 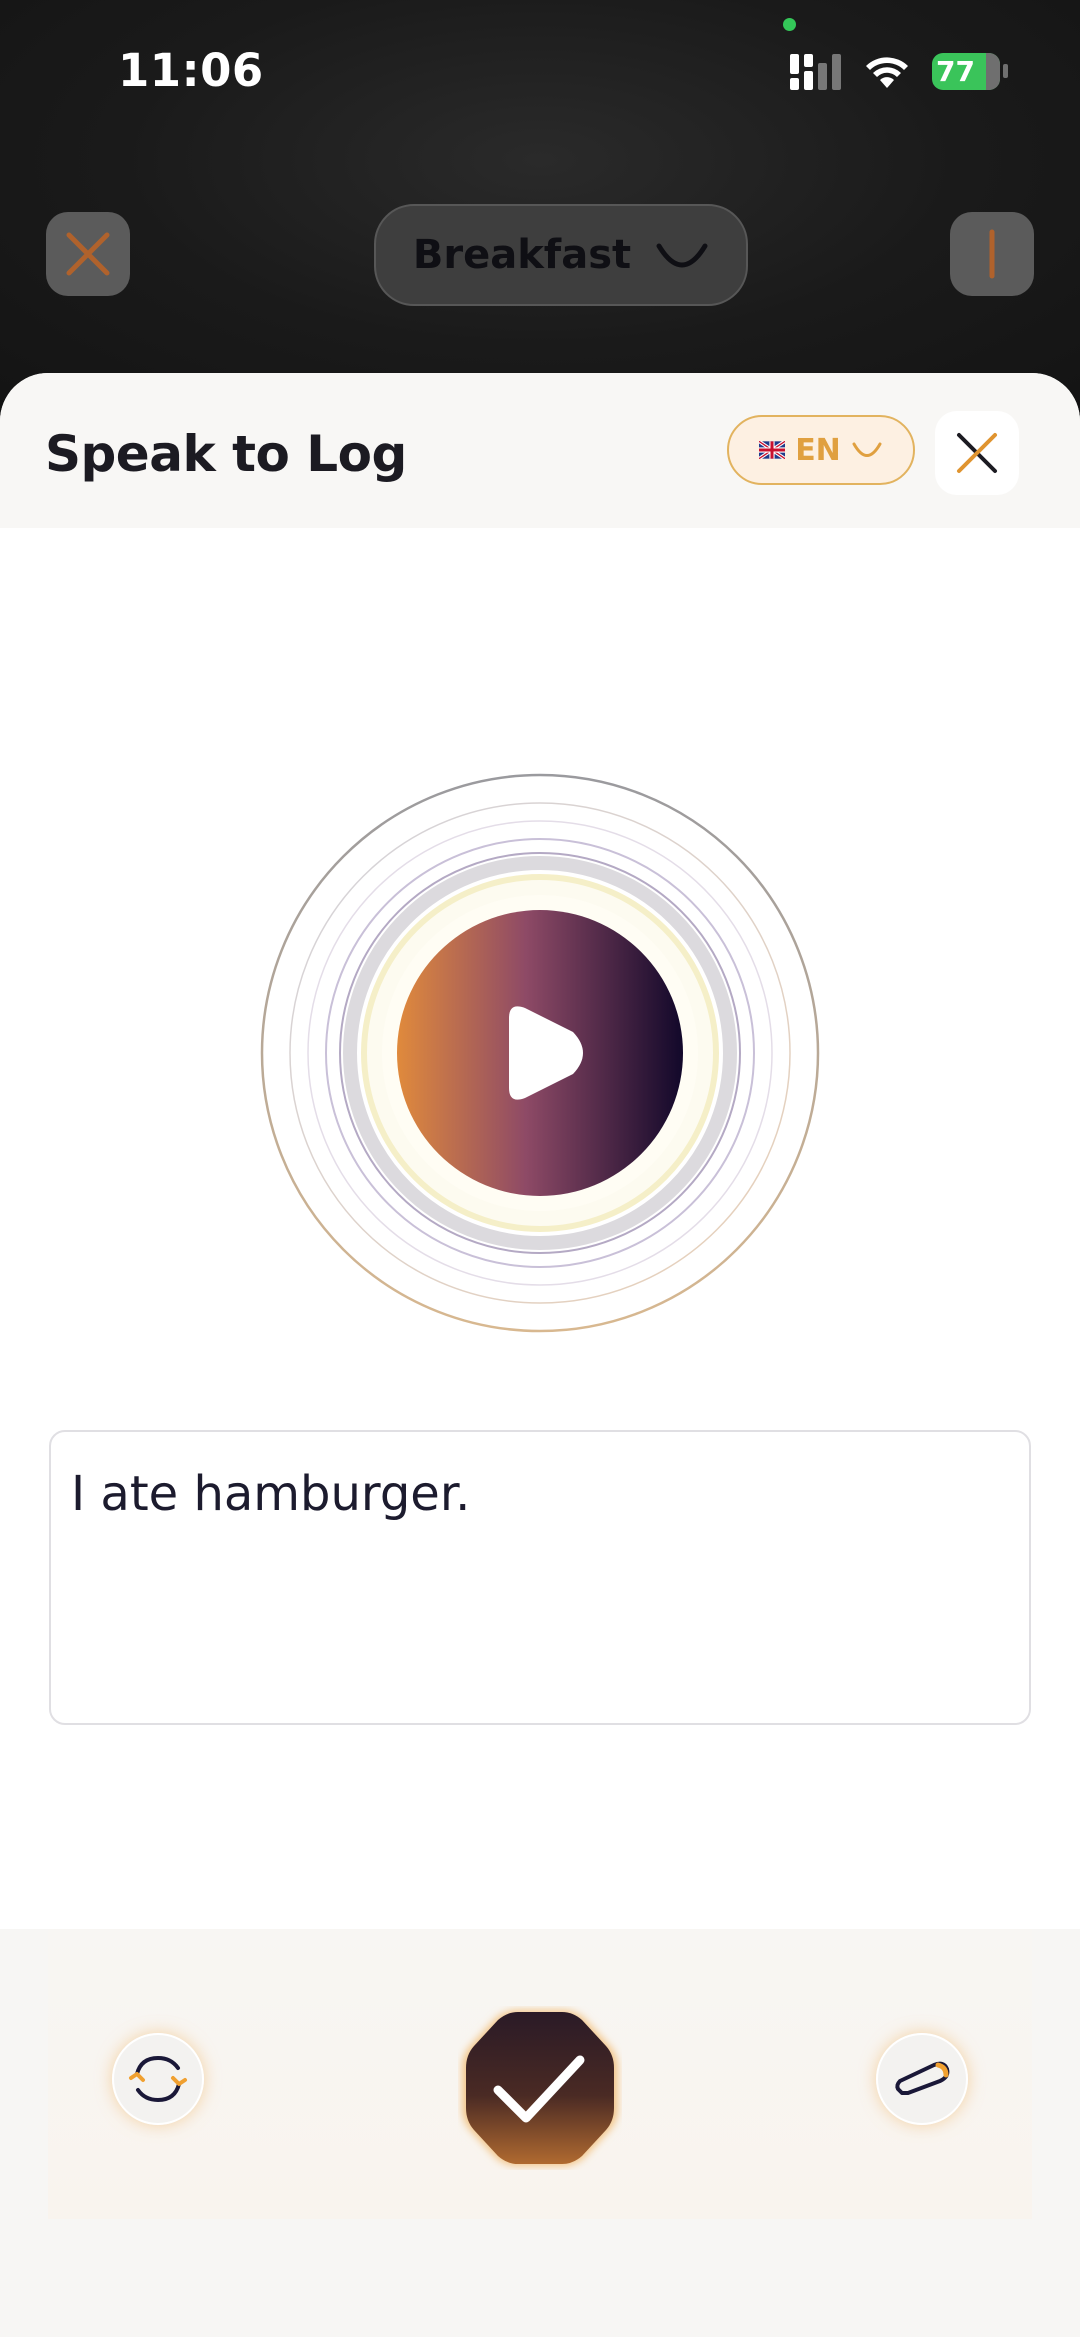 What do you see at coordinates (226, 454) in the screenshot?
I see `sheet-title: Speak to Log` at bounding box center [226, 454].